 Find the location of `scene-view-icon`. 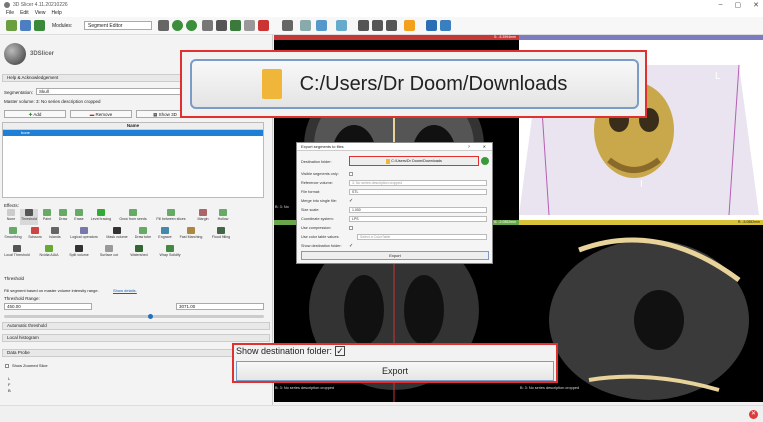

scene-view-icon is located at coordinates (377, 25).